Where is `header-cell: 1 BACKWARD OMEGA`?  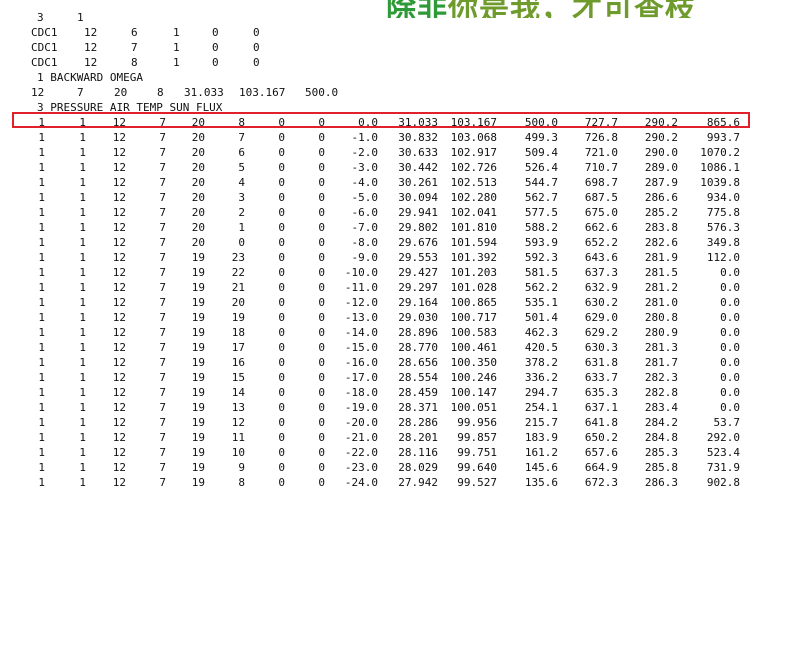
header-cell: 1 BACKWARD OMEGA is located at coordinates (90, 77).